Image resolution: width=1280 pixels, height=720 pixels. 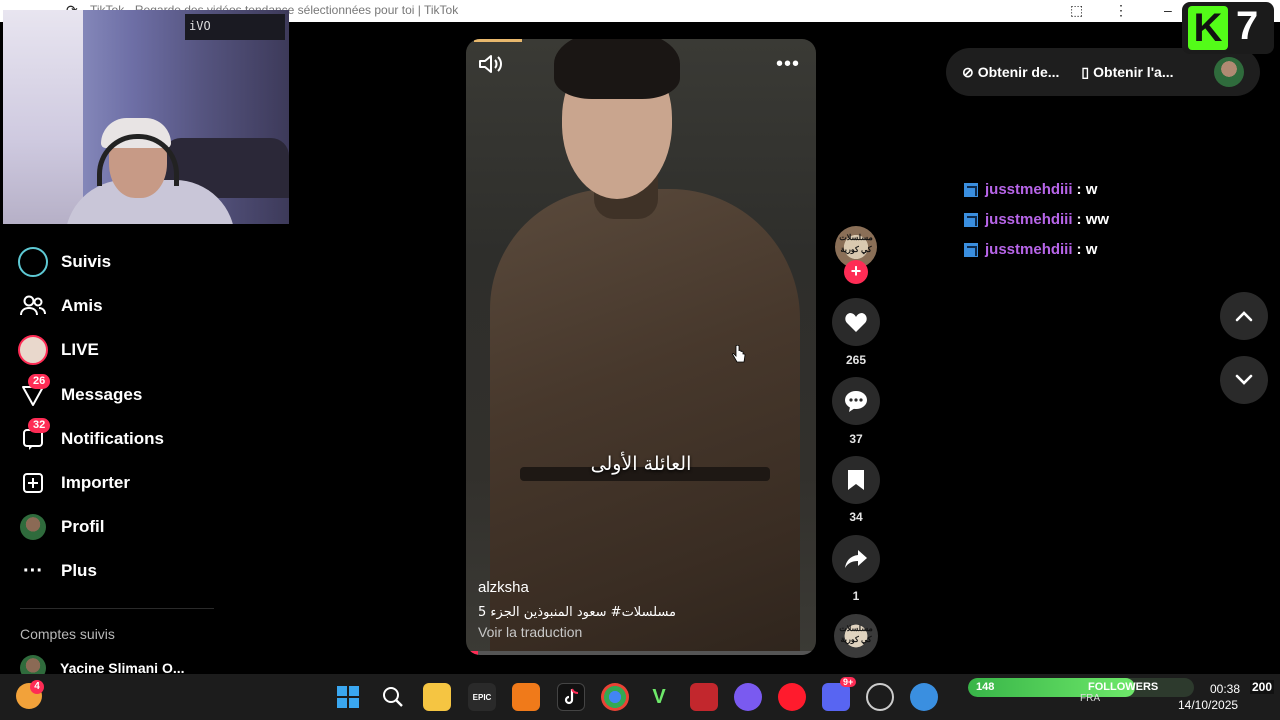 What do you see at coordinates (856, 559) in the screenshot?
I see `share-button` at bounding box center [856, 559].